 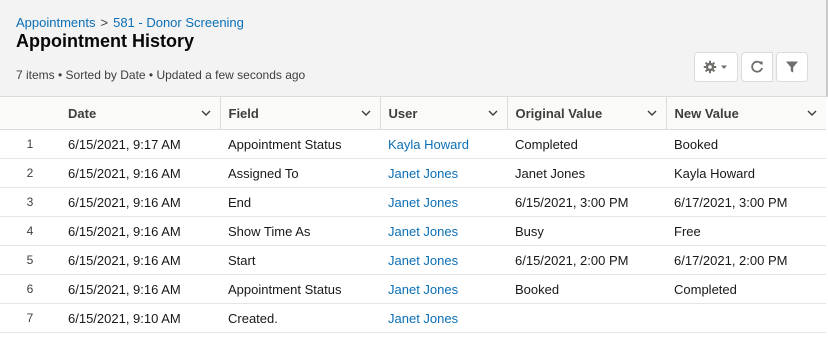 I want to click on original-value-cell: 6/15/2021, 3:00 PM, so click(x=586, y=202).